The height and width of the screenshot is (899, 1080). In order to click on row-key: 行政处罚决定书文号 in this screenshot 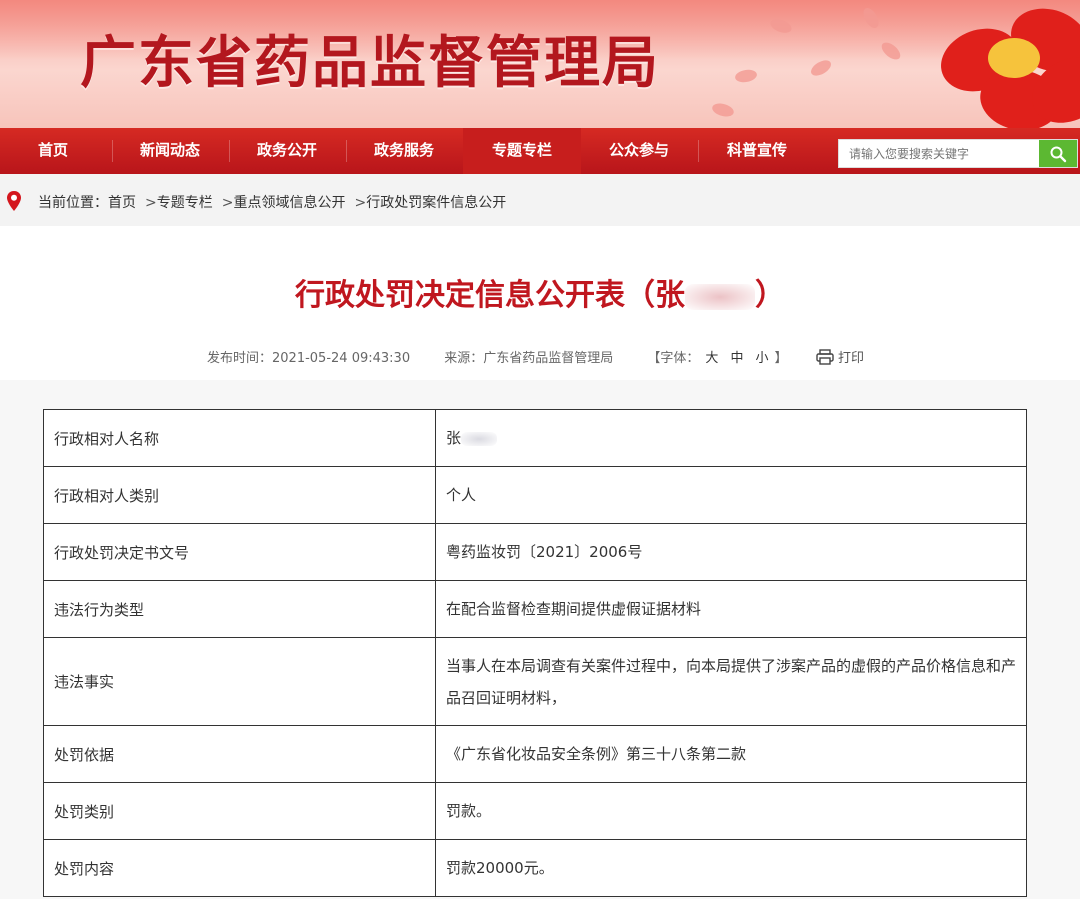, I will do `click(239, 552)`.